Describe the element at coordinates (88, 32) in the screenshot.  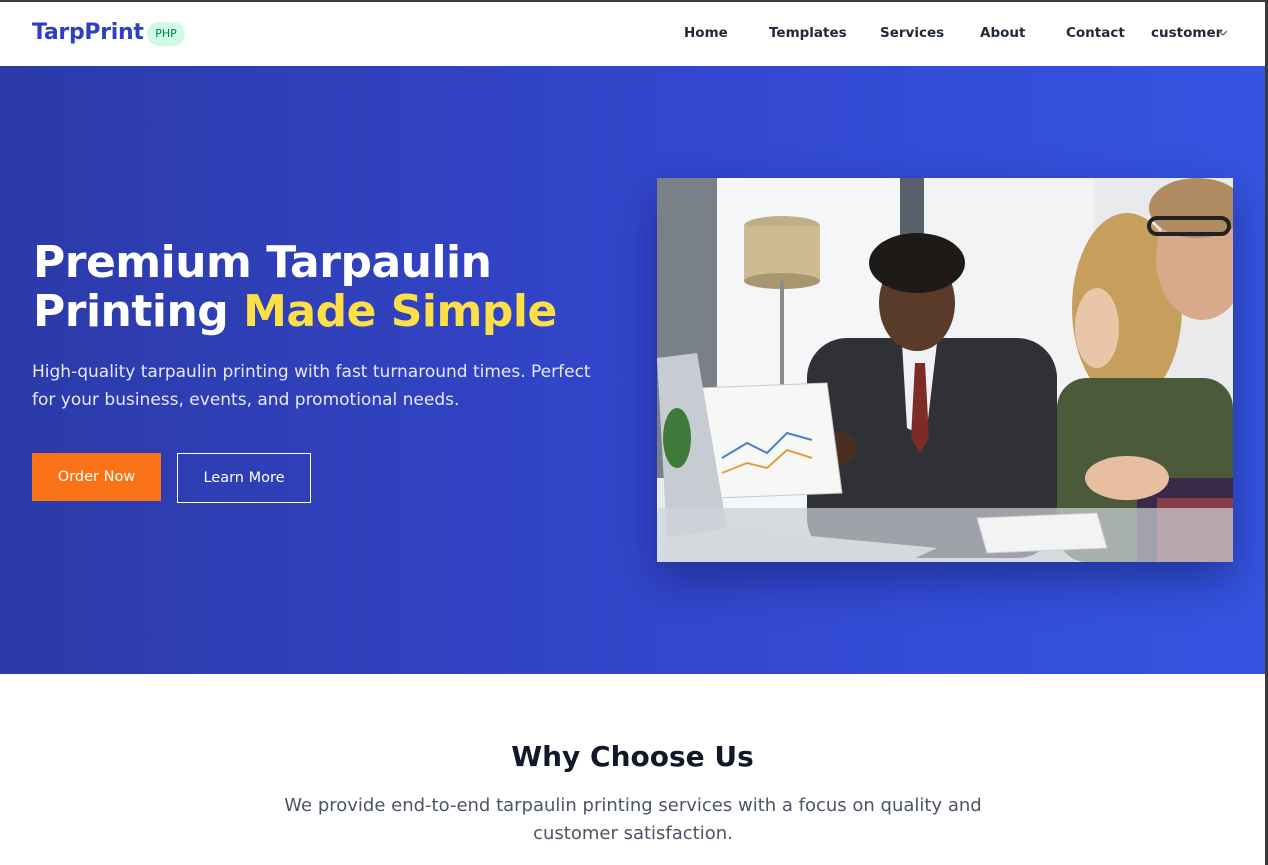
I see `brand-logo: TarpPrint` at that location.